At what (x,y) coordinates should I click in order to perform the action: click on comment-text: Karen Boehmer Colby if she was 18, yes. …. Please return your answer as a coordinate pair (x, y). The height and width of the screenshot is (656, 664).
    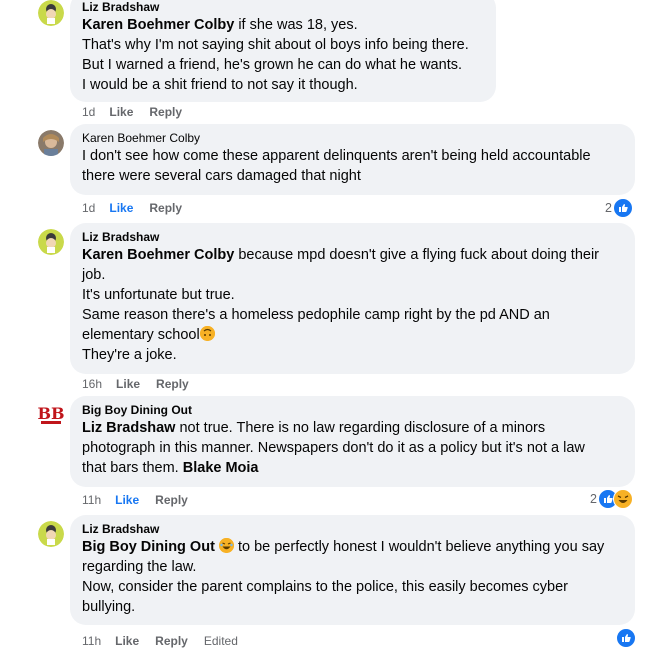
    Looking at the image, I should click on (275, 55).